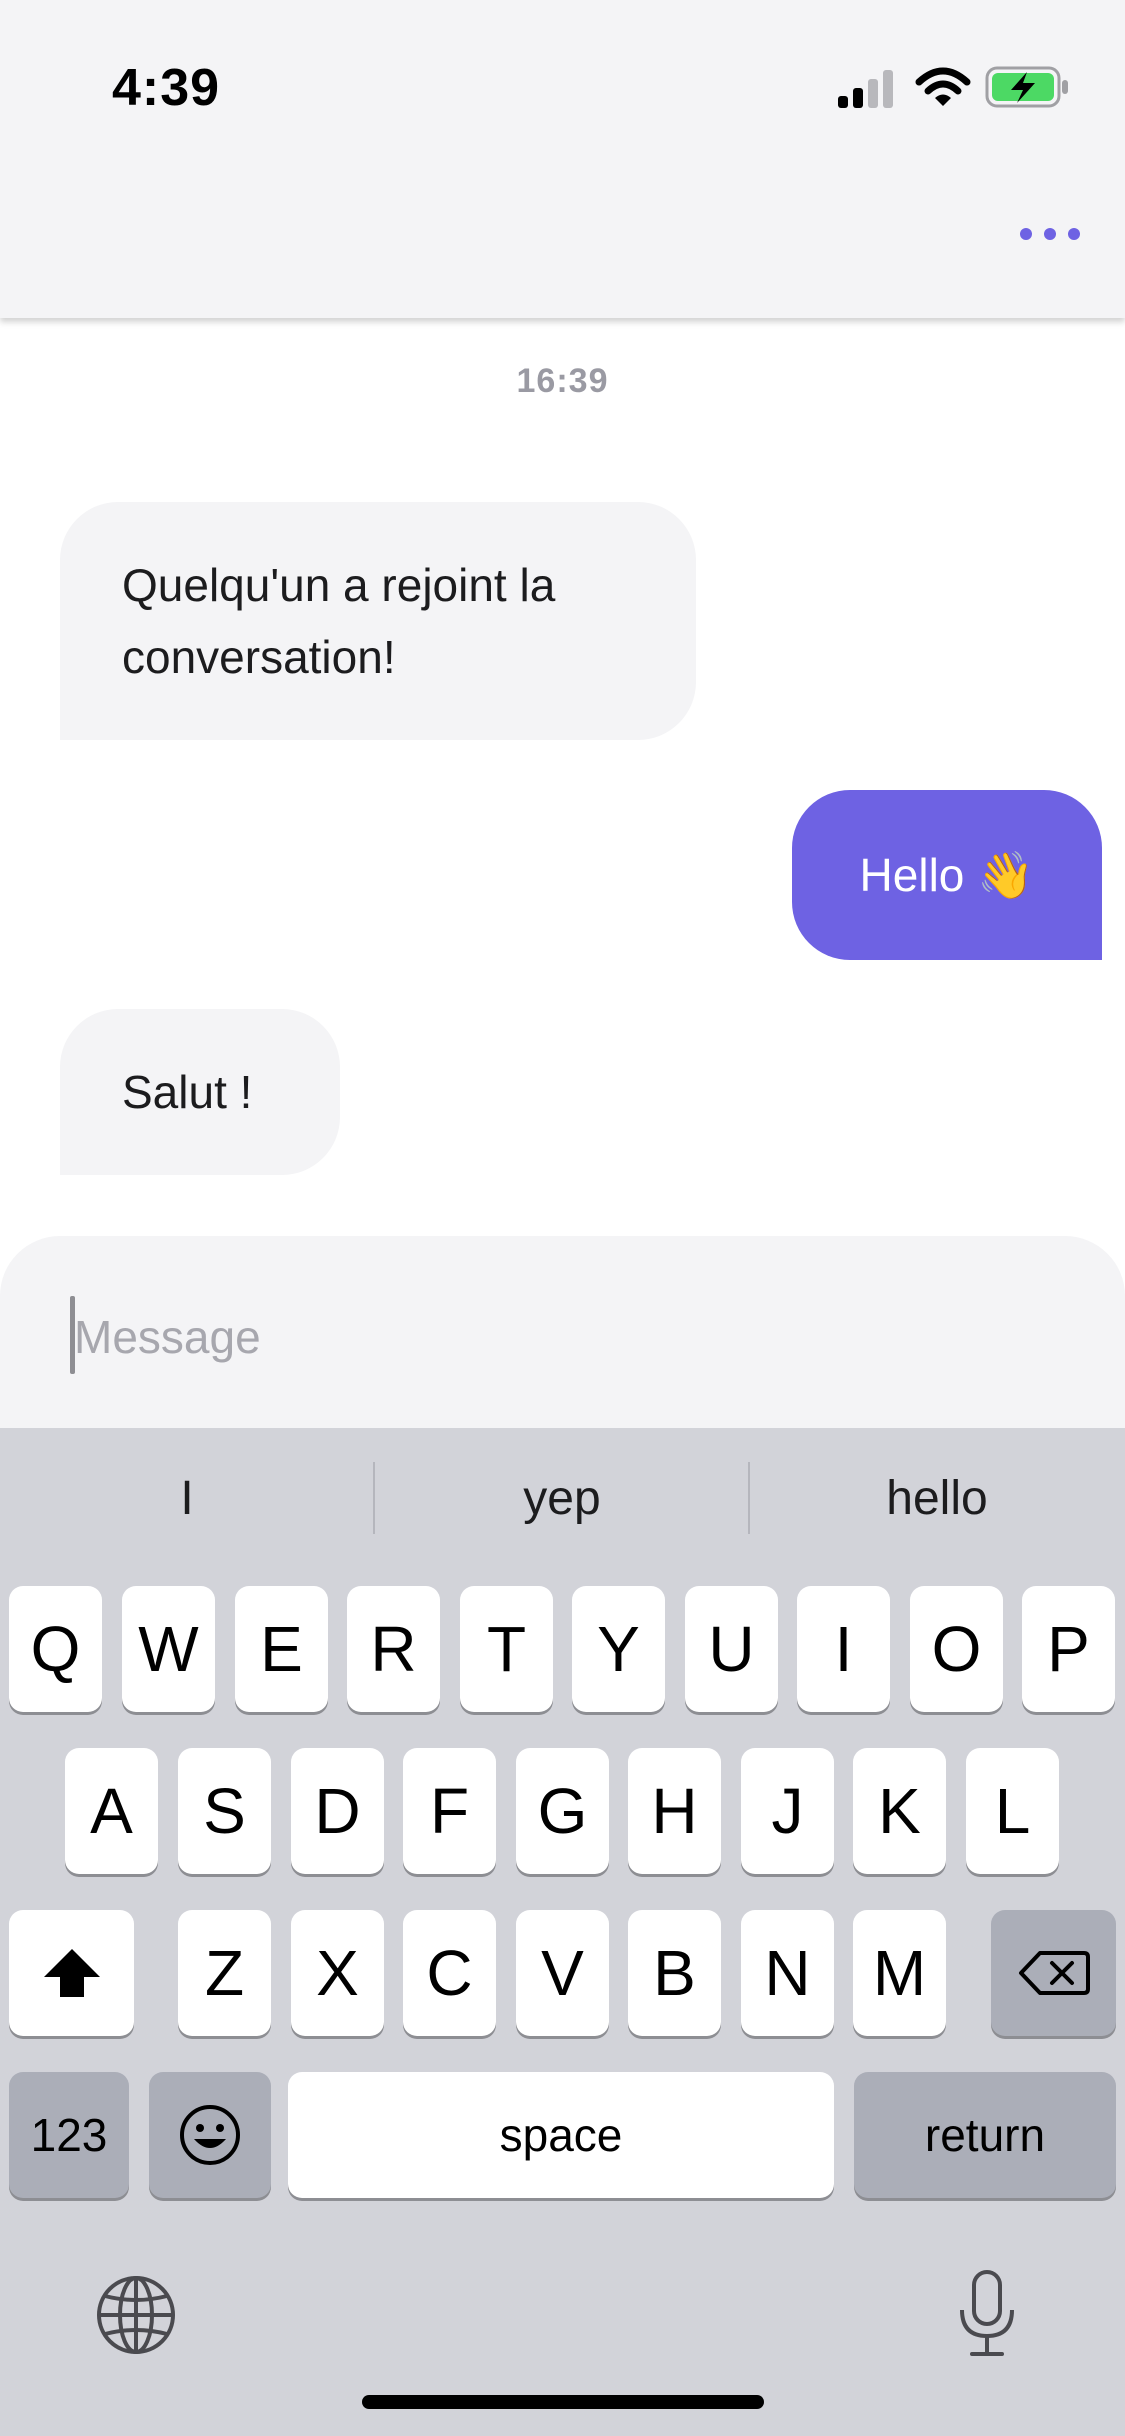 The height and width of the screenshot is (2436, 1125). What do you see at coordinates (168, 1649) in the screenshot?
I see `key-w: W` at bounding box center [168, 1649].